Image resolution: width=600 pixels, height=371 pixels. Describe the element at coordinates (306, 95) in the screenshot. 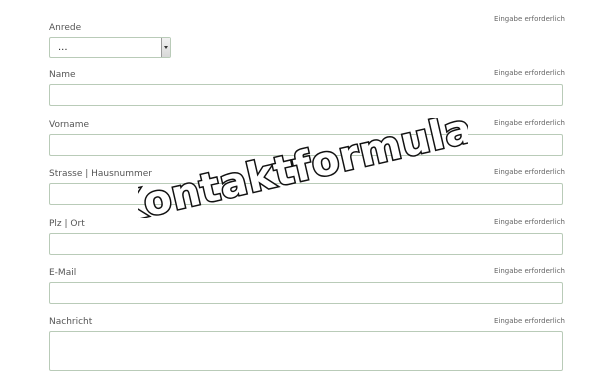

I see `name-input` at that location.